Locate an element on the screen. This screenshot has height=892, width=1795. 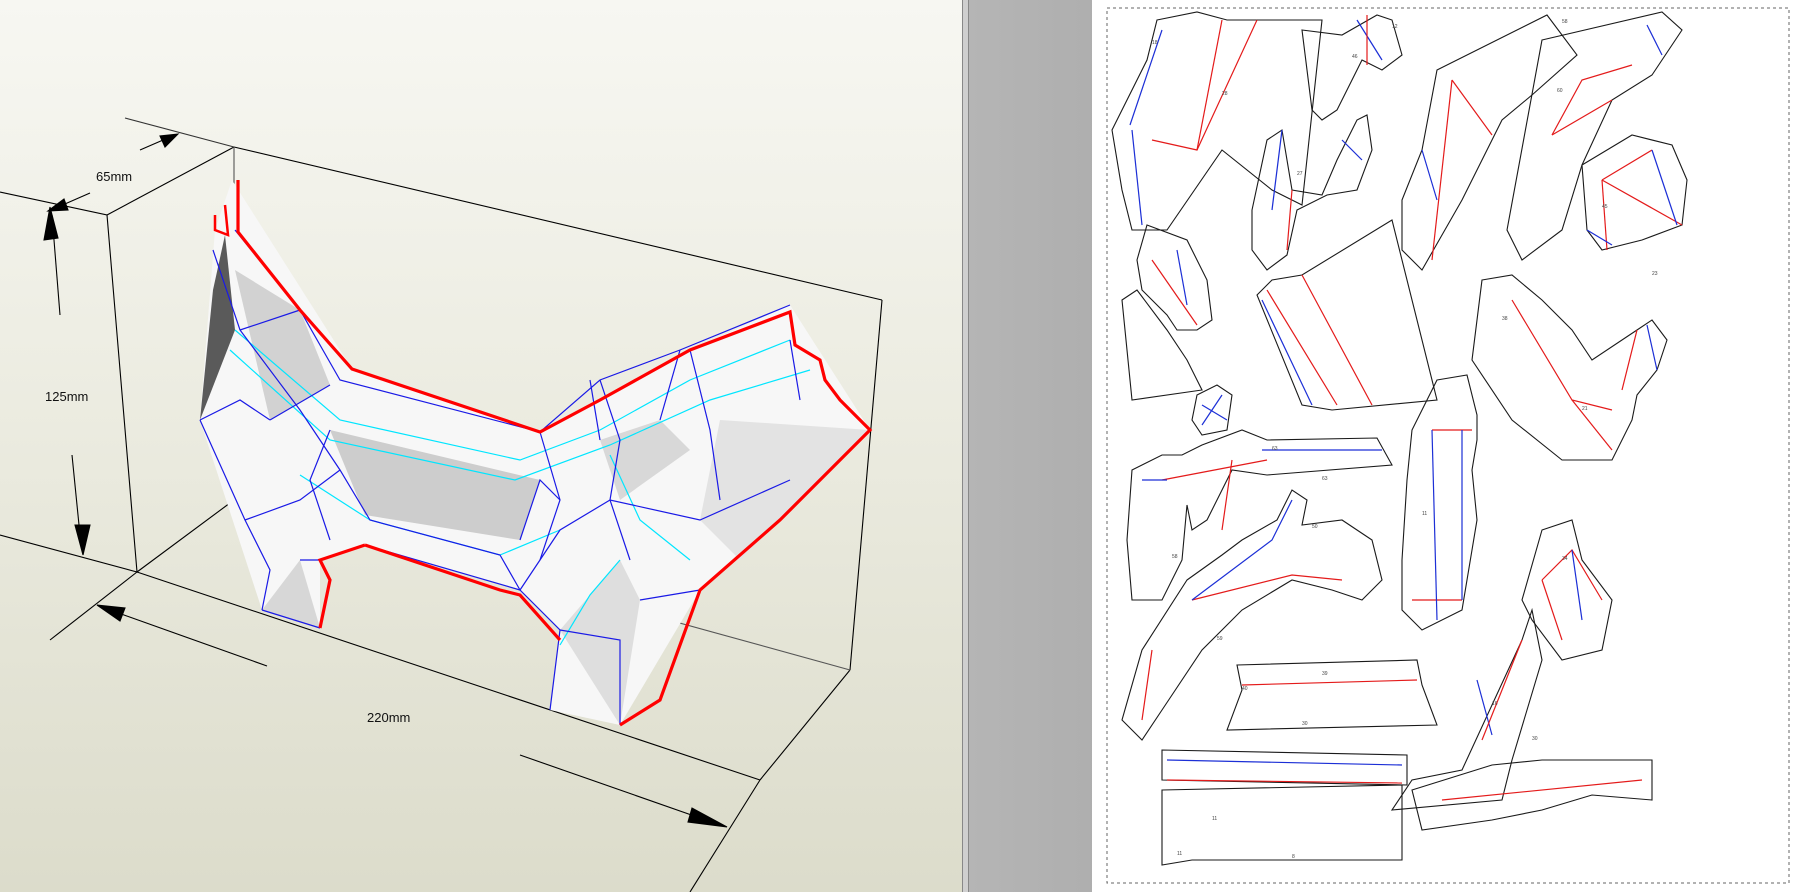
svg-text: 28 is located at coordinates (1225, 94).